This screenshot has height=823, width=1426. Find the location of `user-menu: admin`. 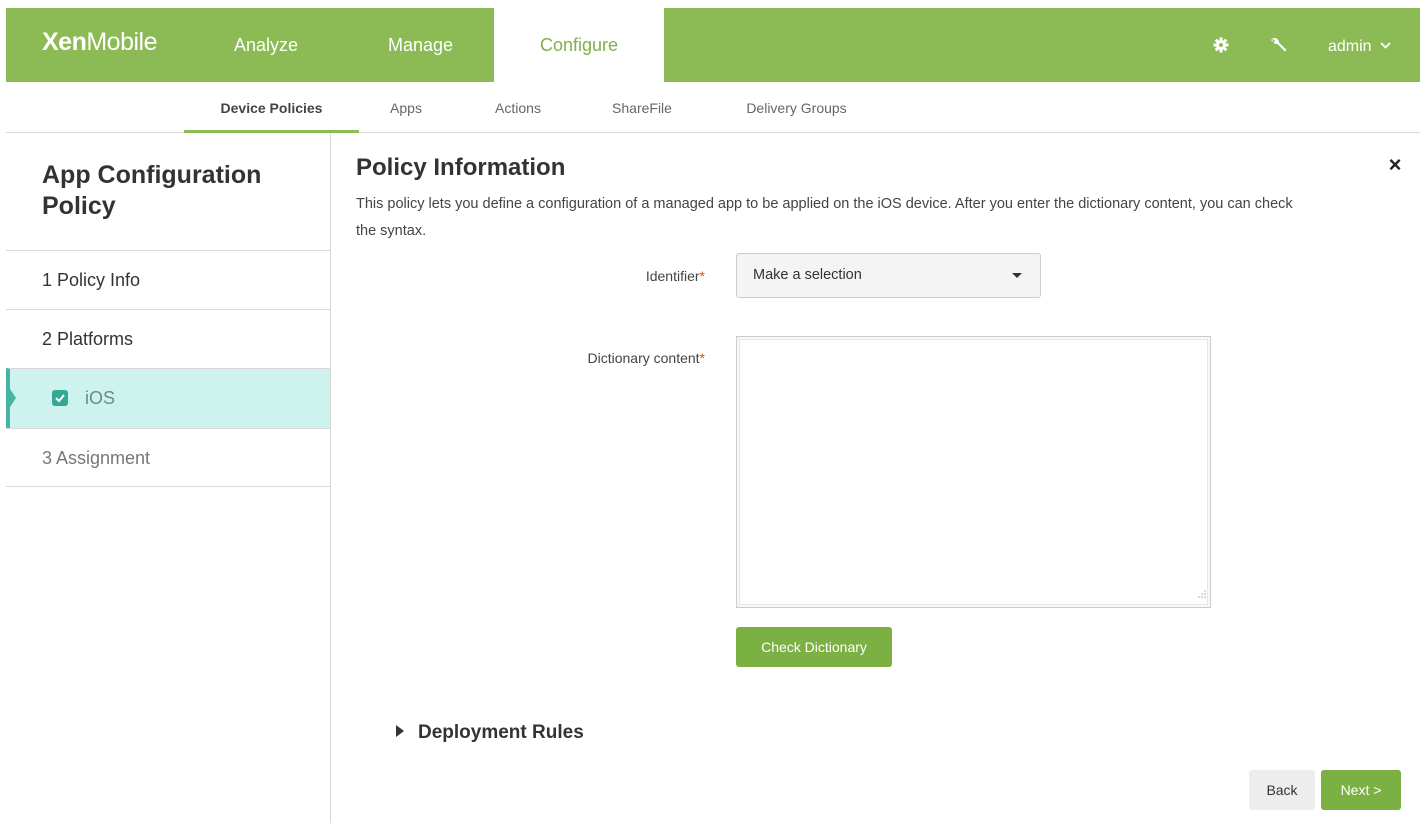

user-menu: admin is located at coordinates (1359, 45).